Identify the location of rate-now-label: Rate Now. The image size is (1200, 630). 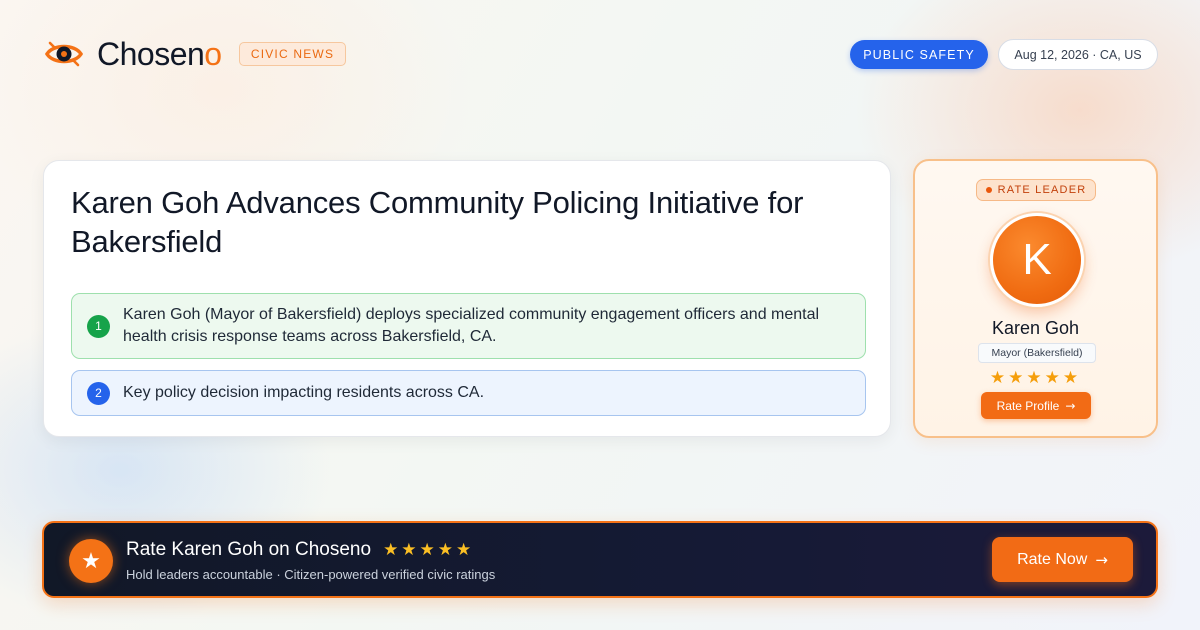
(1052, 559).